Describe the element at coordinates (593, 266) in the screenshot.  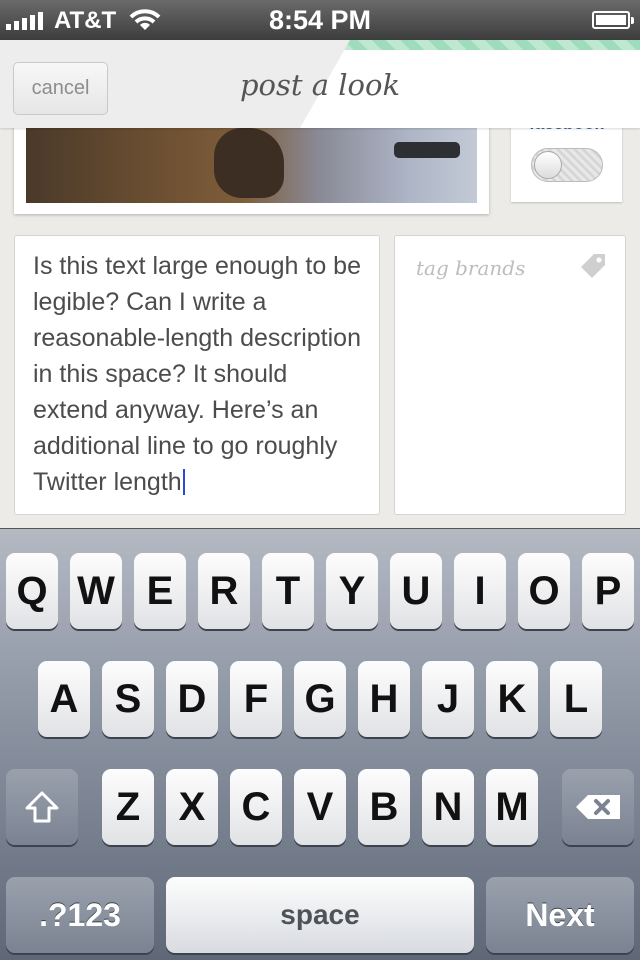
I see `tag-icon` at that location.